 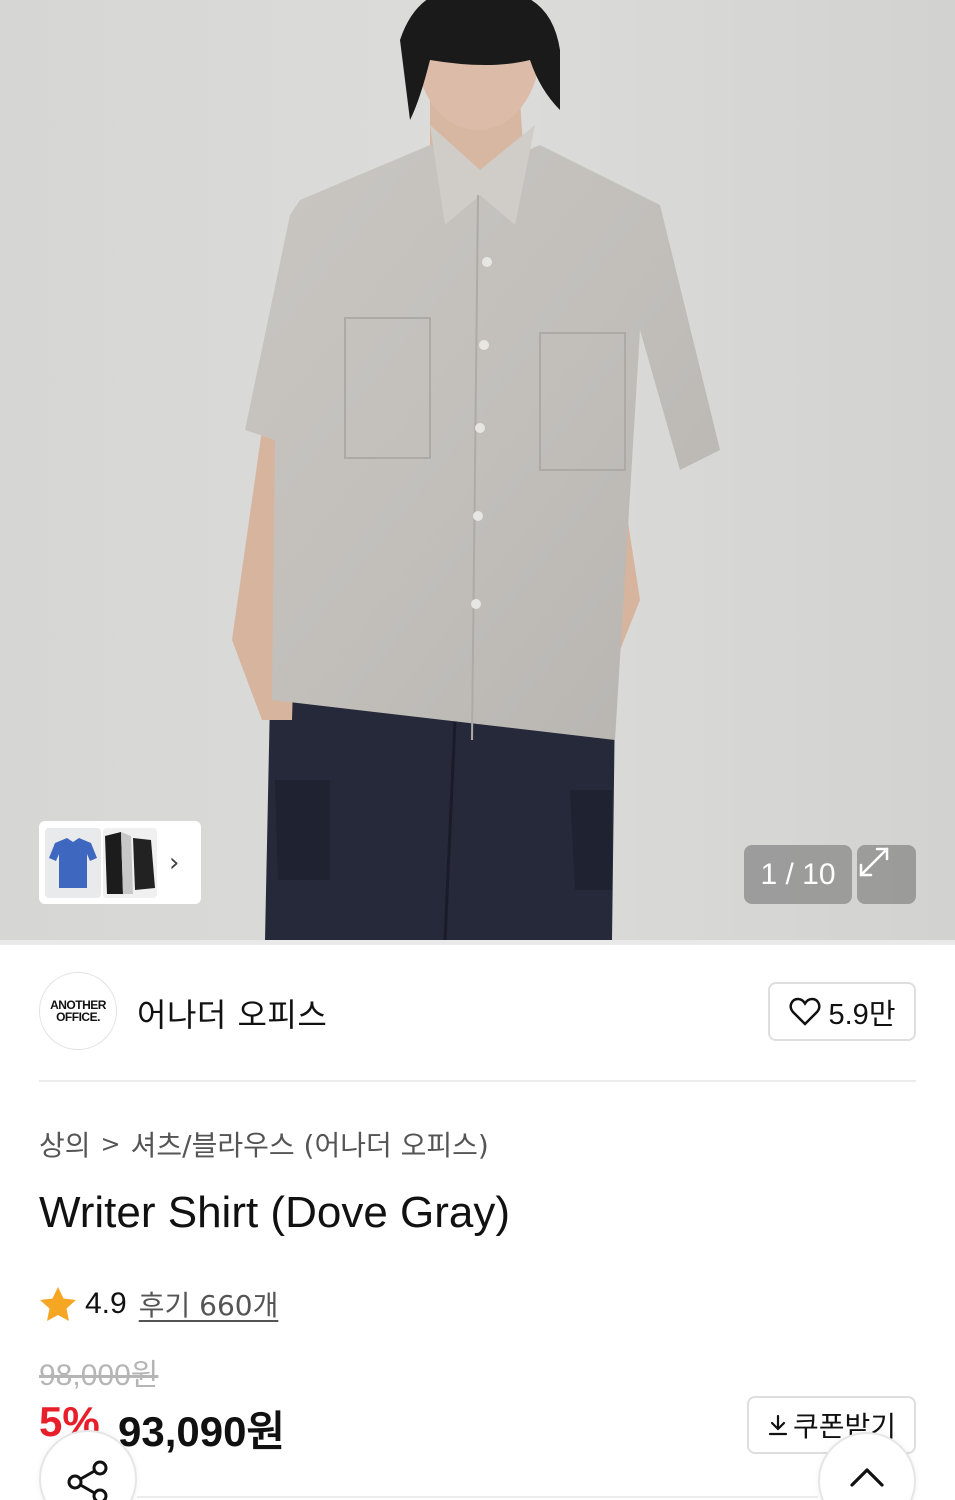 What do you see at coordinates (310, 1144) in the screenshot?
I see `breadcrumb-item-shirts: 셔츠/블라우스 (어나더 오피스)` at bounding box center [310, 1144].